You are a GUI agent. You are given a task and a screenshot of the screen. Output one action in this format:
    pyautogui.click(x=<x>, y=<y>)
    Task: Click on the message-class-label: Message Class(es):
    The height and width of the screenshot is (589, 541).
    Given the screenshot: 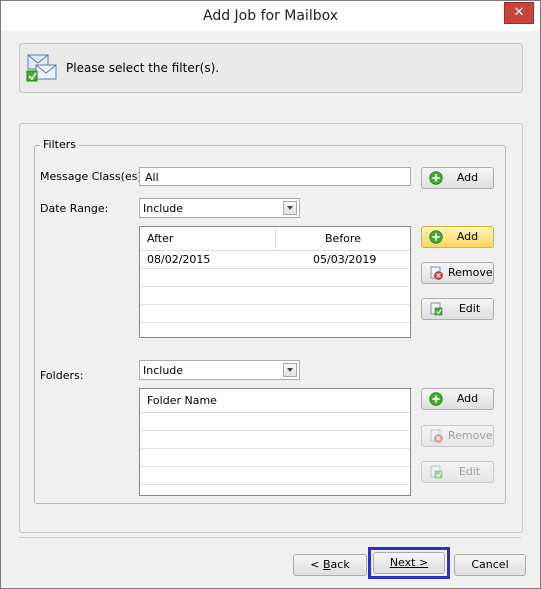 What is the action you would take?
    pyautogui.click(x=93, y=176)
    